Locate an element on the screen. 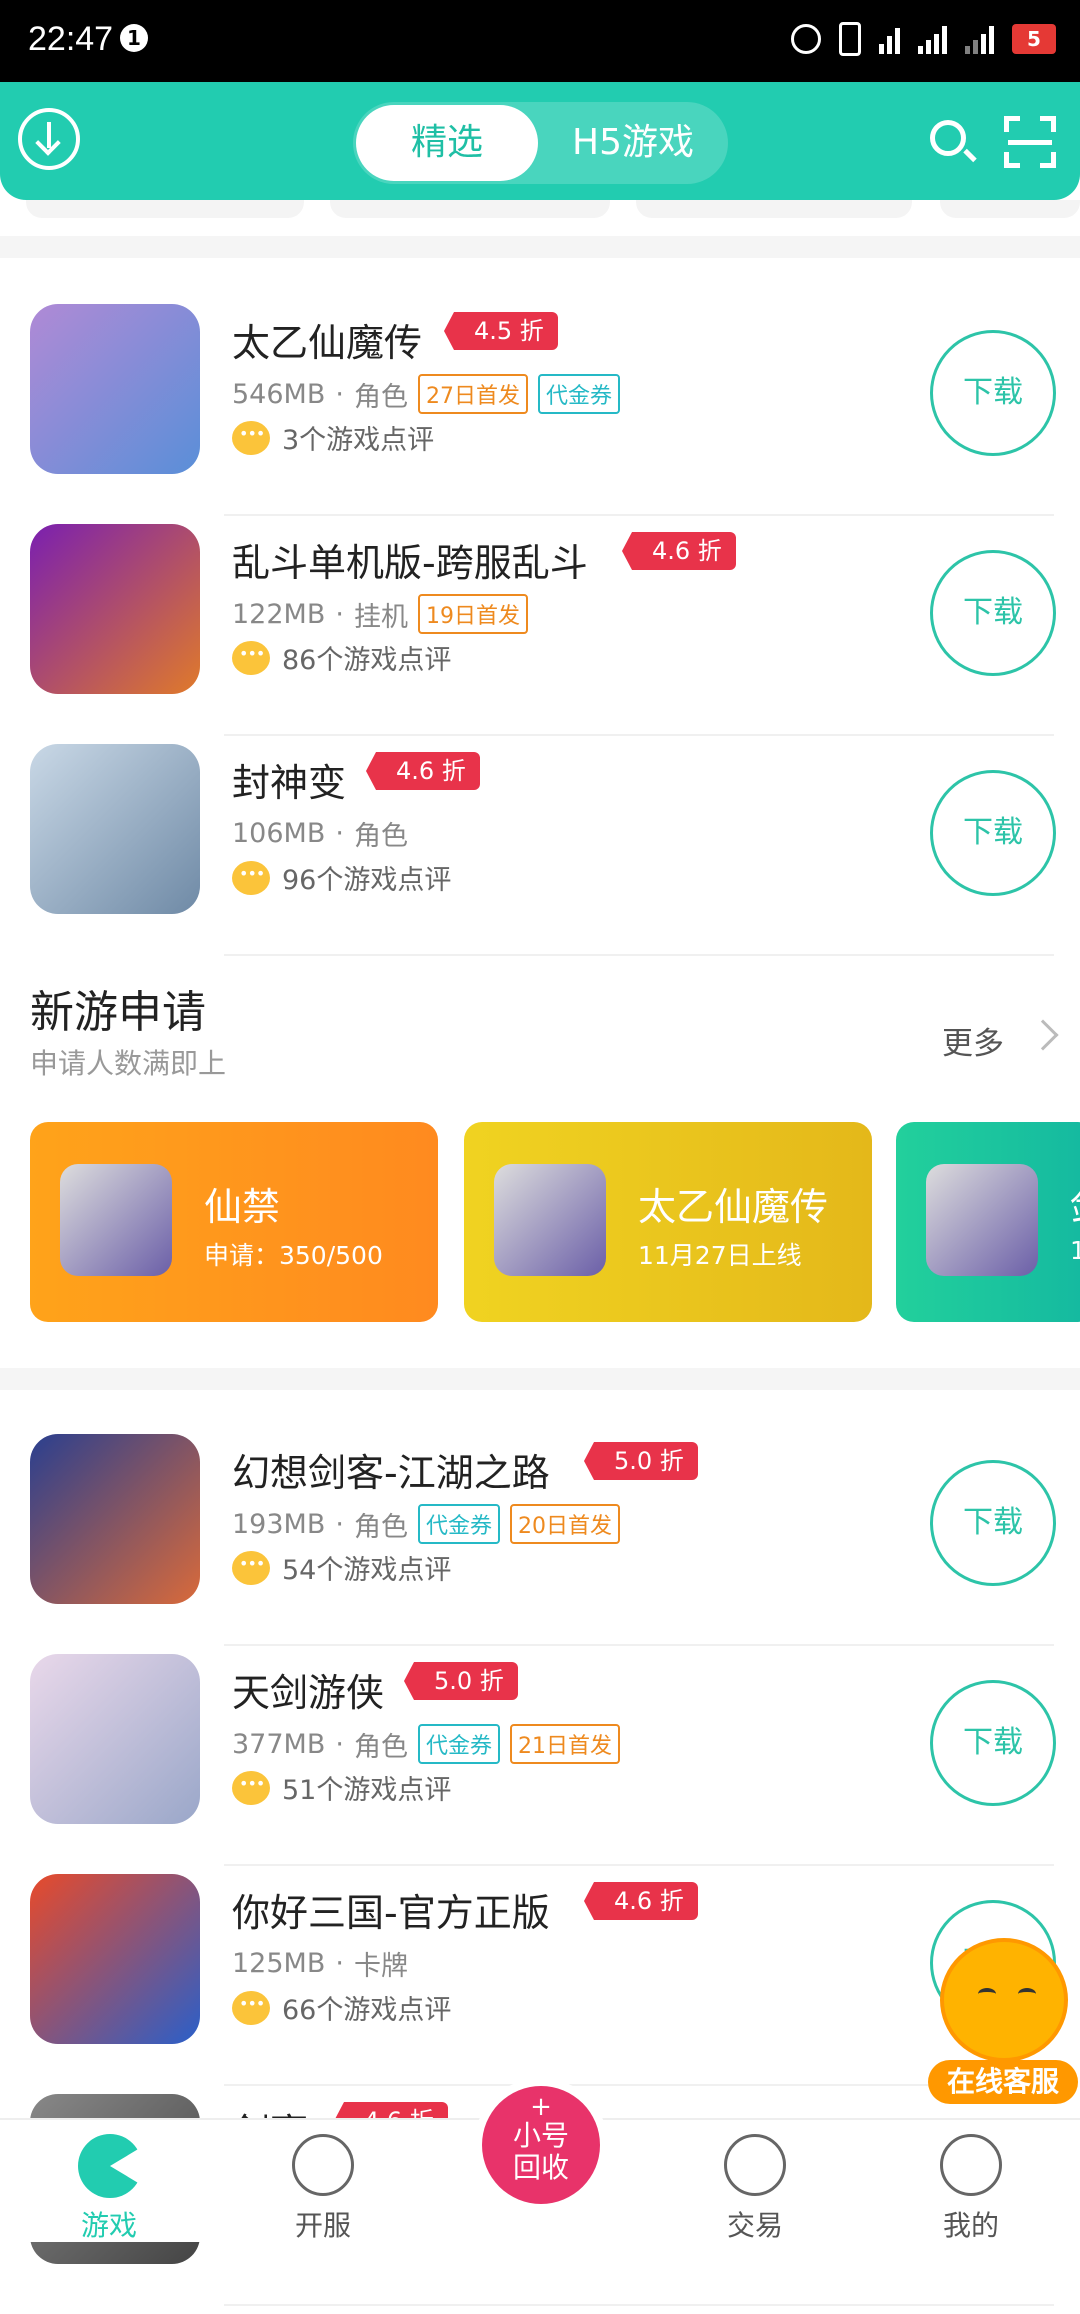  game-list-item: 天剑游侠 5.0 折 377MB · 角色代金券21日首发 51个游戏点评 下载 is located at coordinates (540, 1764).